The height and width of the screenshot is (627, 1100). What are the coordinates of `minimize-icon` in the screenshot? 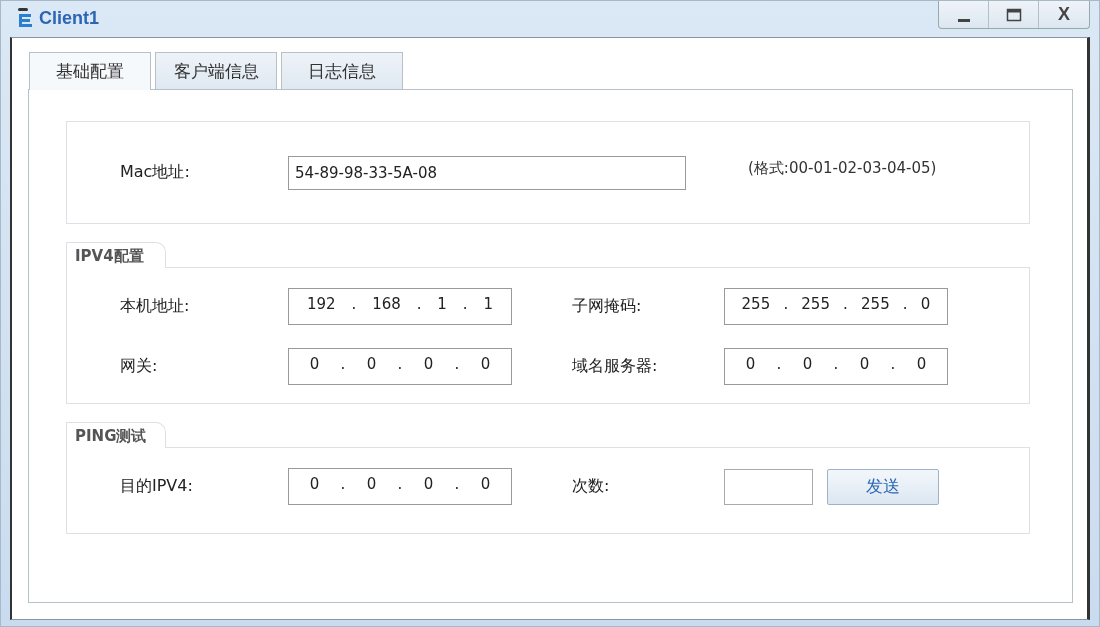 It's located at (963, 20).